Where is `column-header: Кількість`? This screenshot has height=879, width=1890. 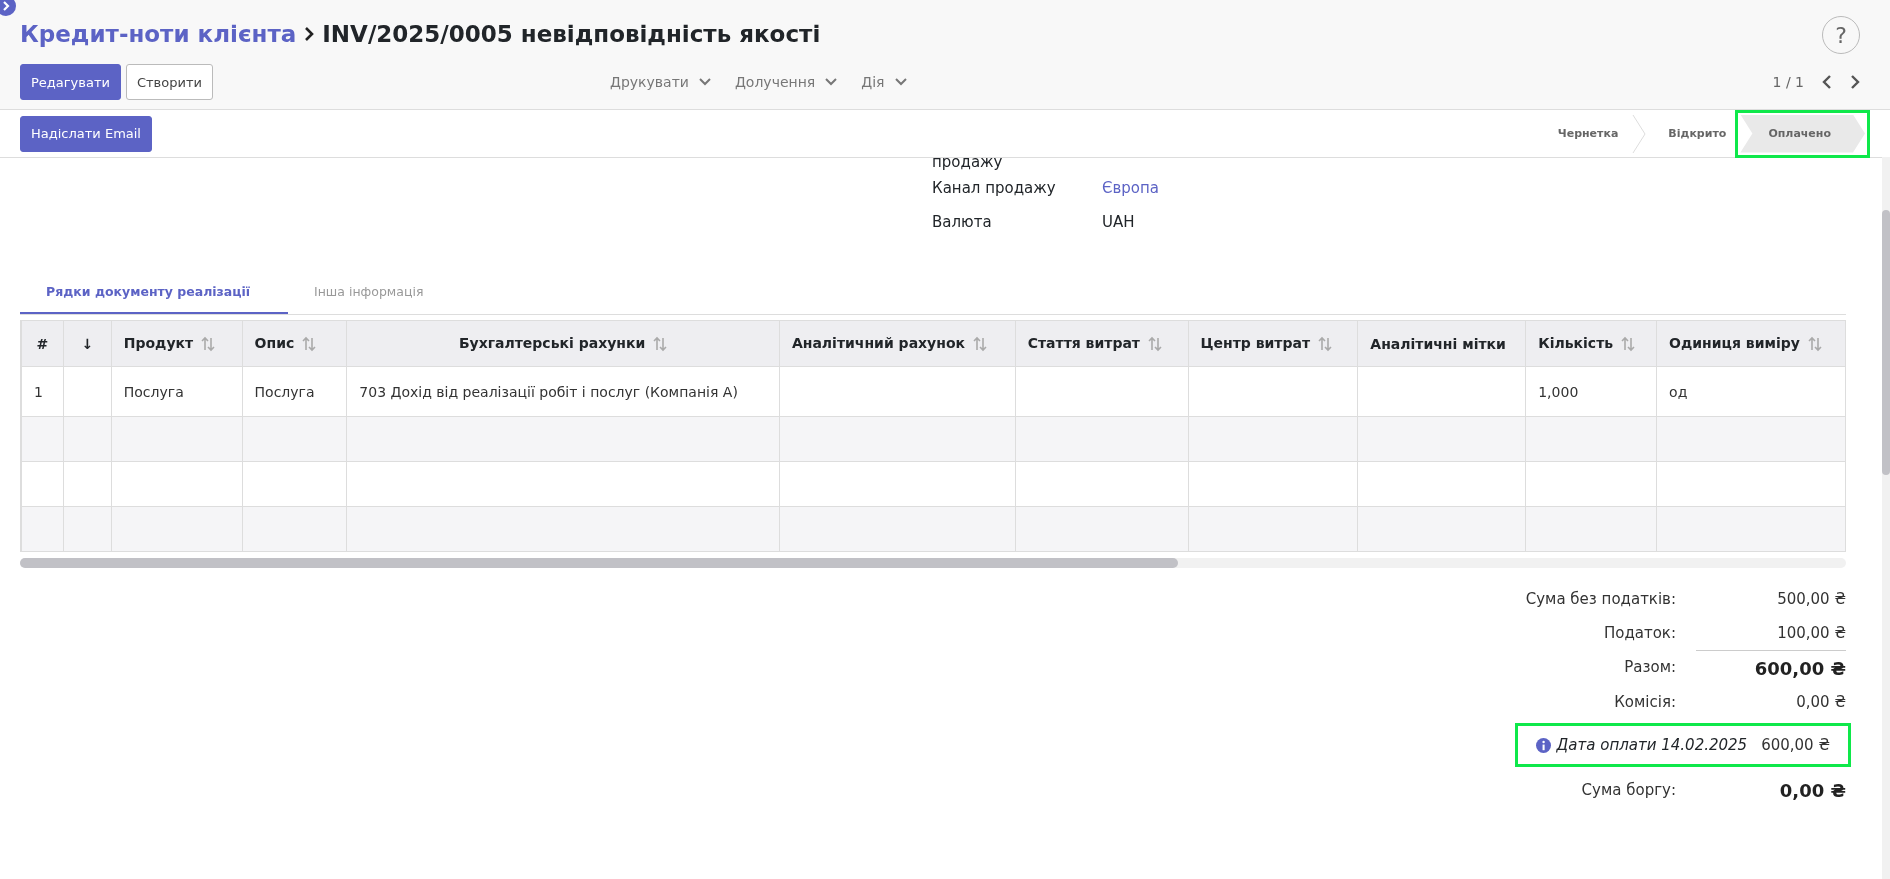 column-header: Кількість is located at coordinates (1591, 343).